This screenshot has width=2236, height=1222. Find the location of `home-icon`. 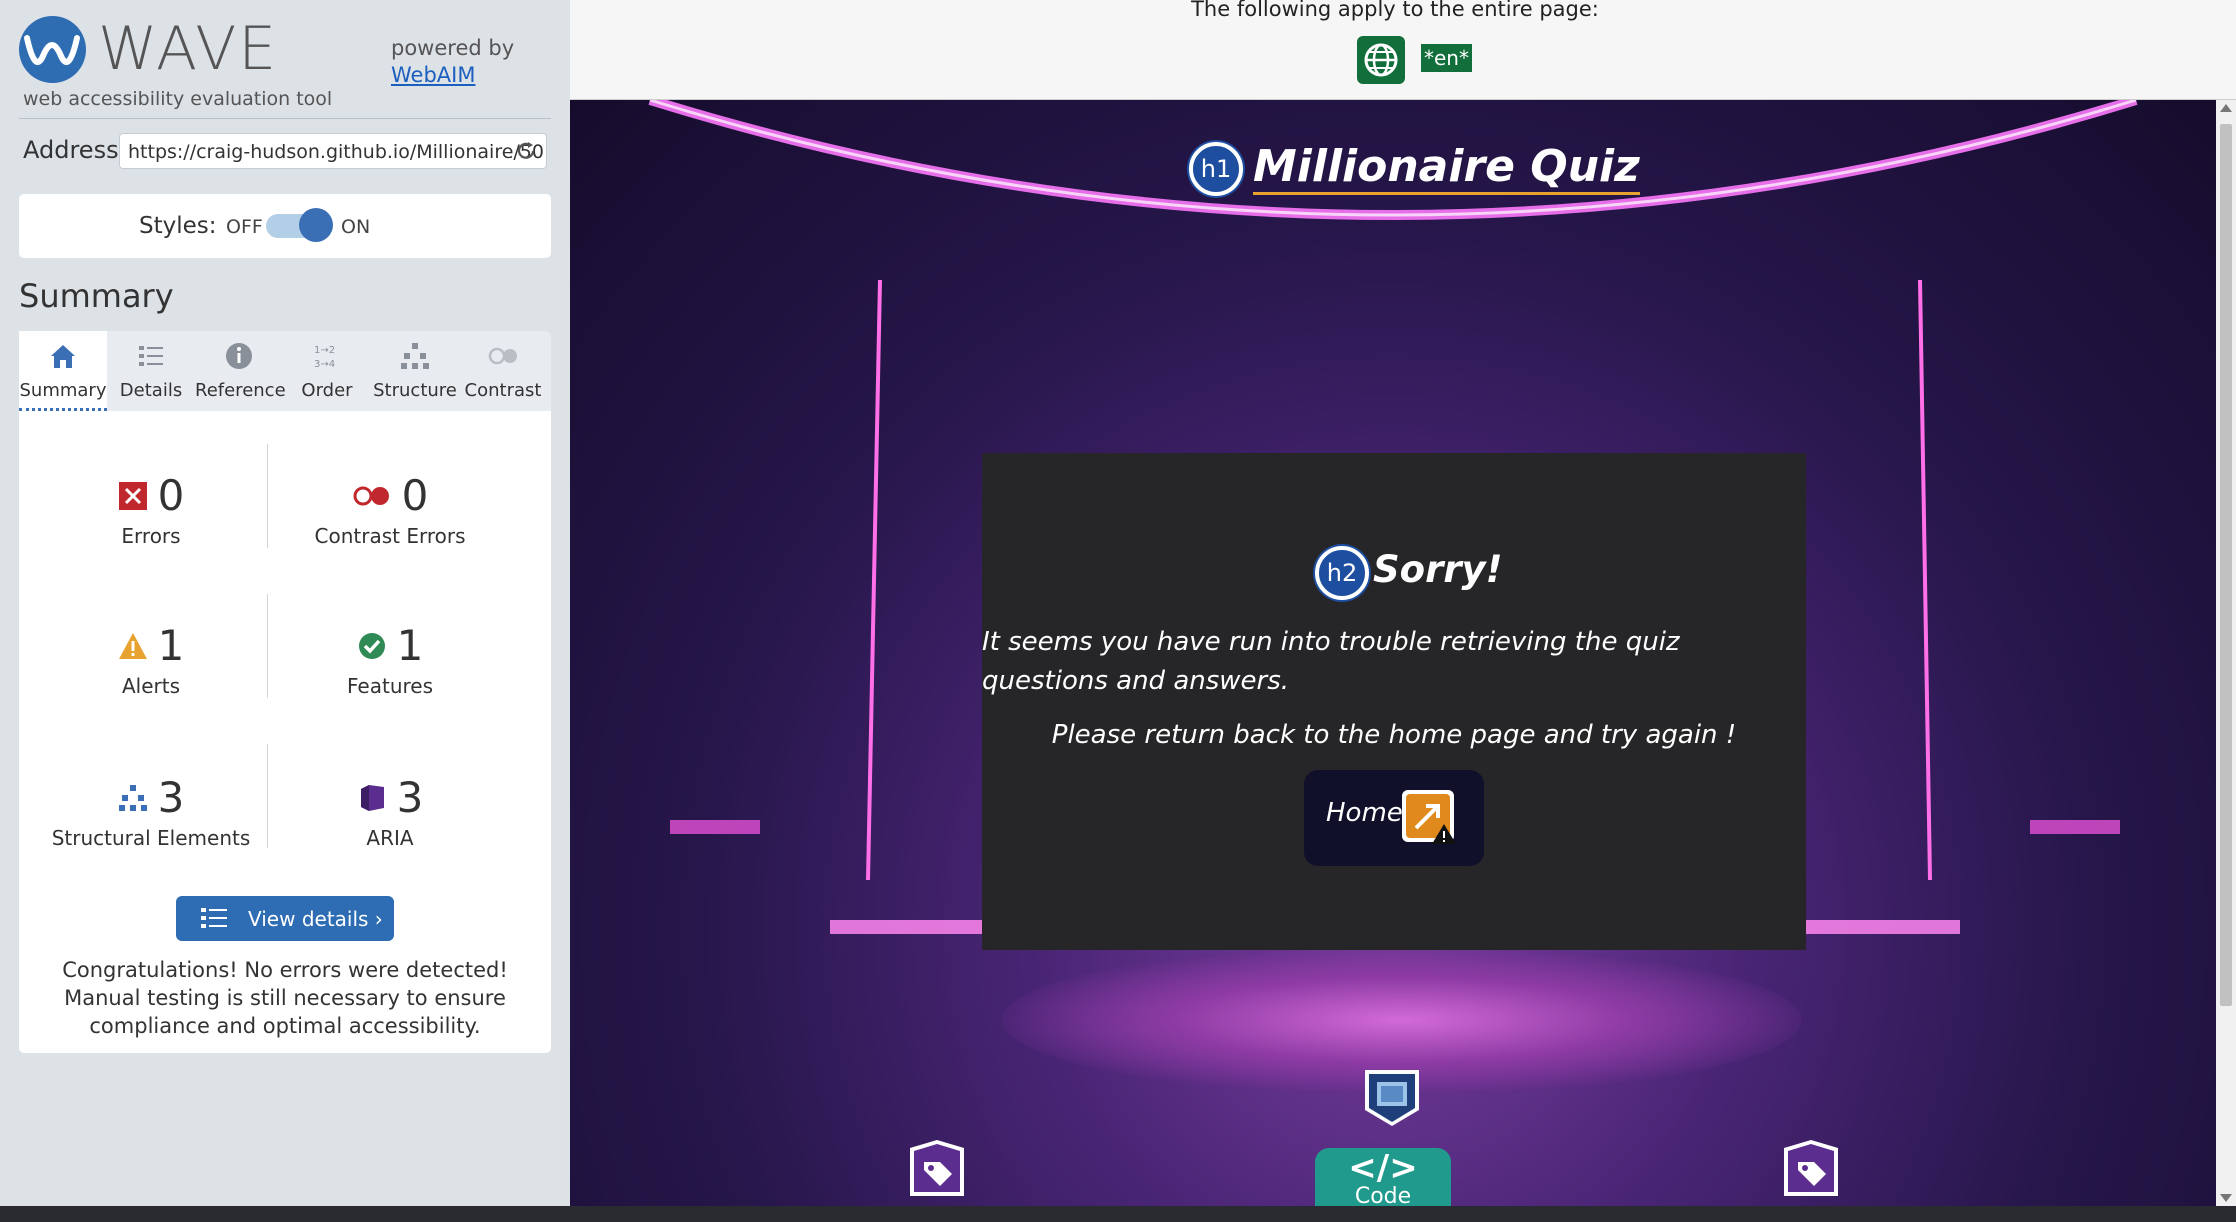

home-icon is located at coordinates (63, 356).